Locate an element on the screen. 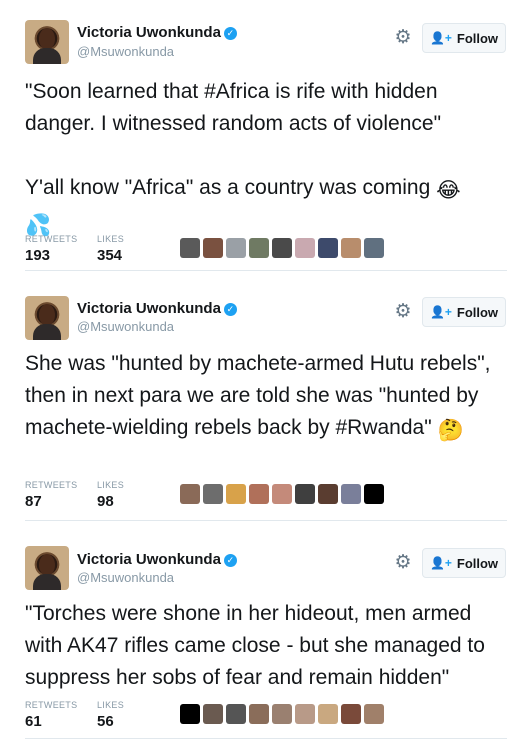 The width and height of the screenshot is (530, 744). likes-count: 56 is located at coordinates (105, 721).